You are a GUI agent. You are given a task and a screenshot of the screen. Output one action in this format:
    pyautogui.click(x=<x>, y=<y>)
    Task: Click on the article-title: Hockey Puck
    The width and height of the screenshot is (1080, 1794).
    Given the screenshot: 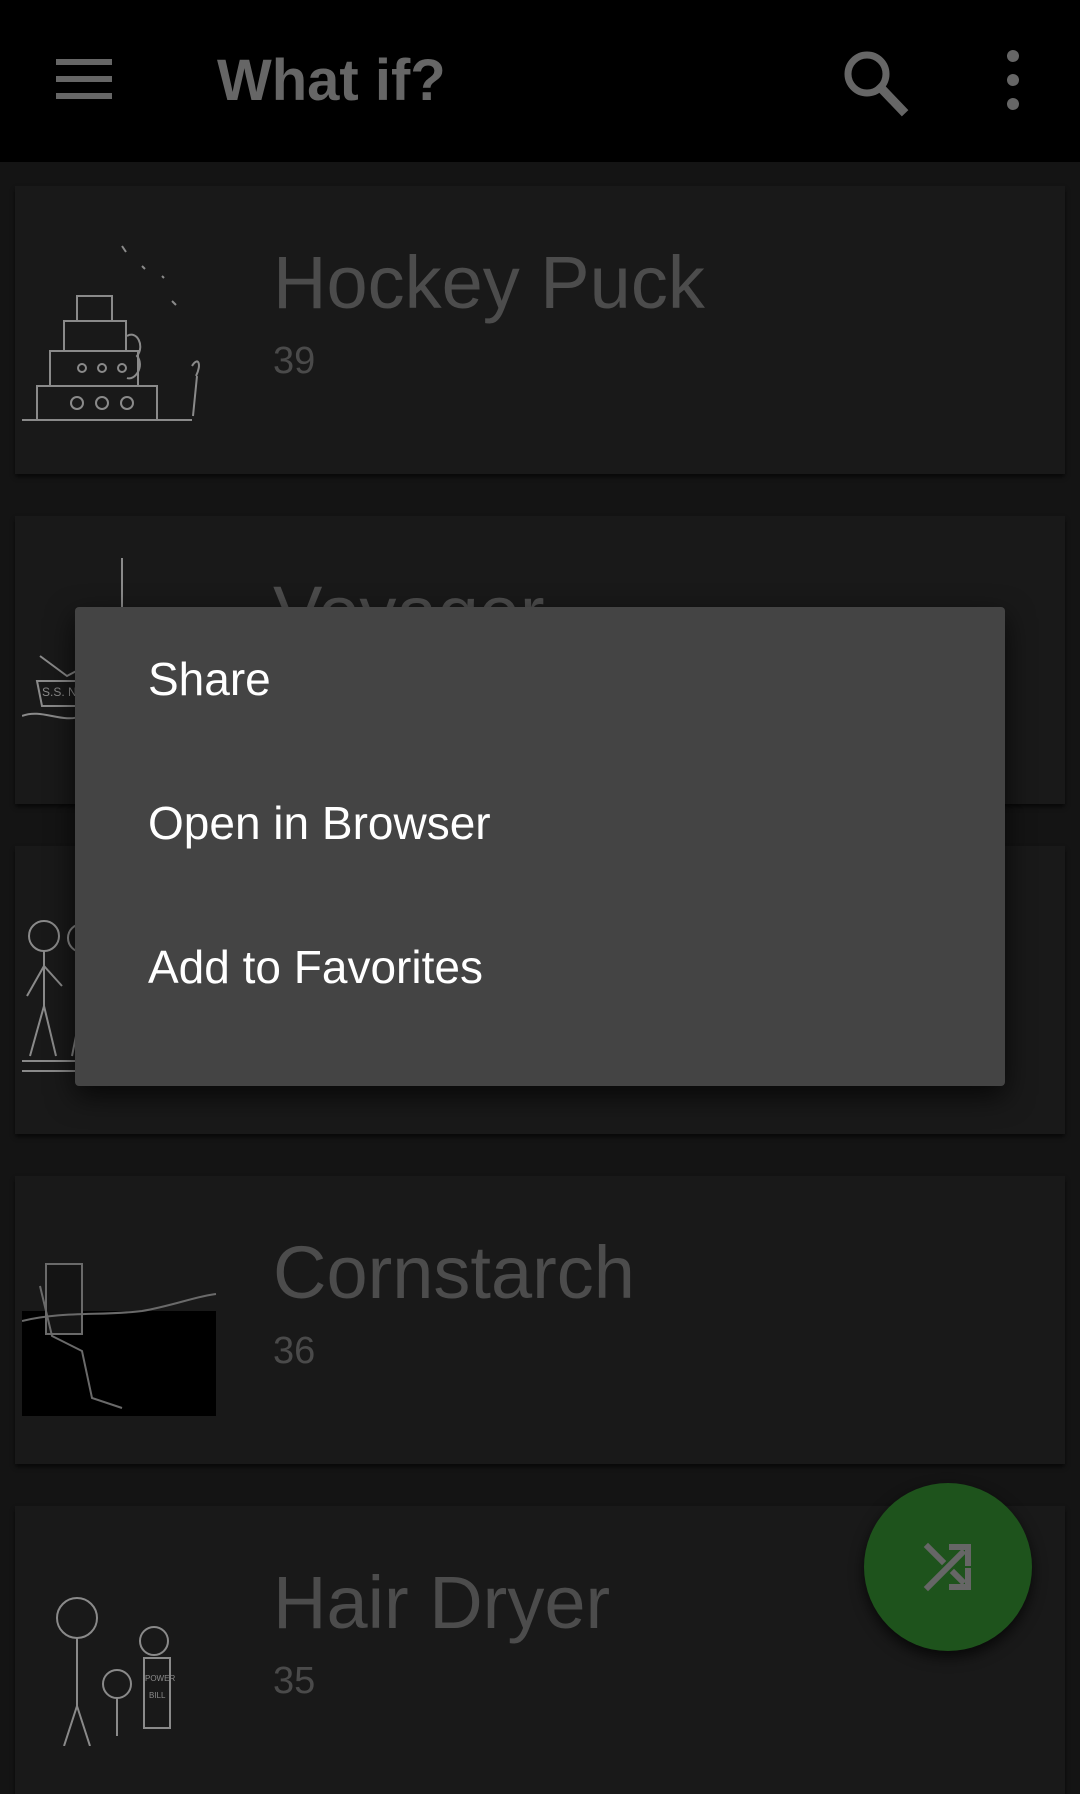 What is the action you would take?
    pyautogui.click(x=489, y=282)
    